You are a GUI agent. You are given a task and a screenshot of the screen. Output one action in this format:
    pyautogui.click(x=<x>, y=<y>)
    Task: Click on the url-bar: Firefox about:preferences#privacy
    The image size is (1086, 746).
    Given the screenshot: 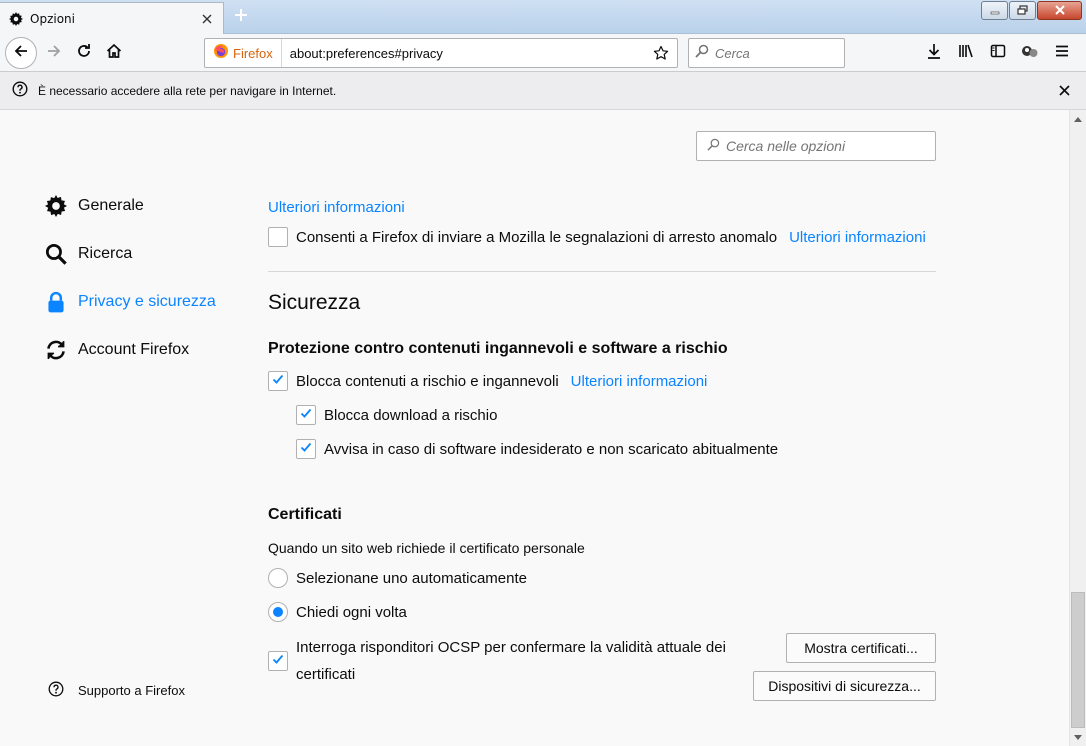 What is the action you would take?
    pyautogui.click(x=441, y=53)
    